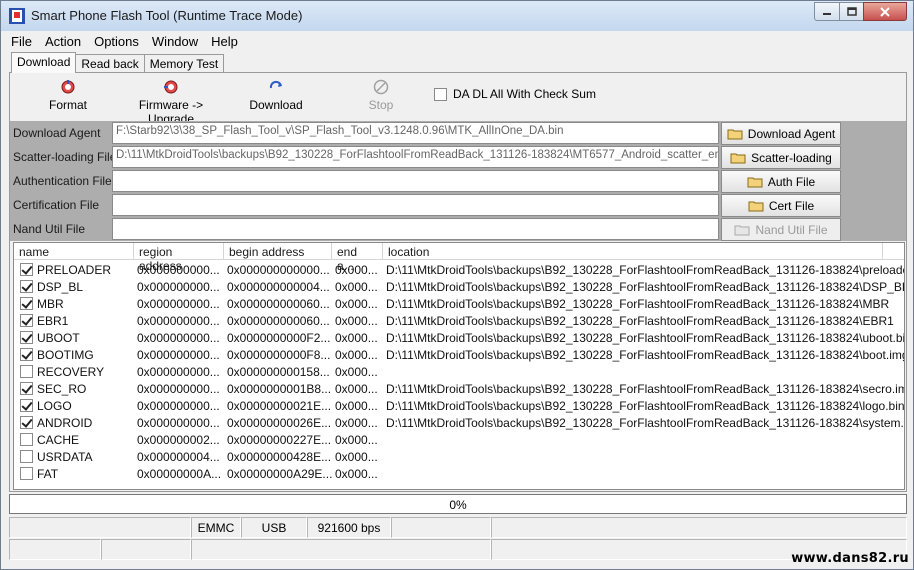  I want to click on download-button: Download, so click(276, 95).